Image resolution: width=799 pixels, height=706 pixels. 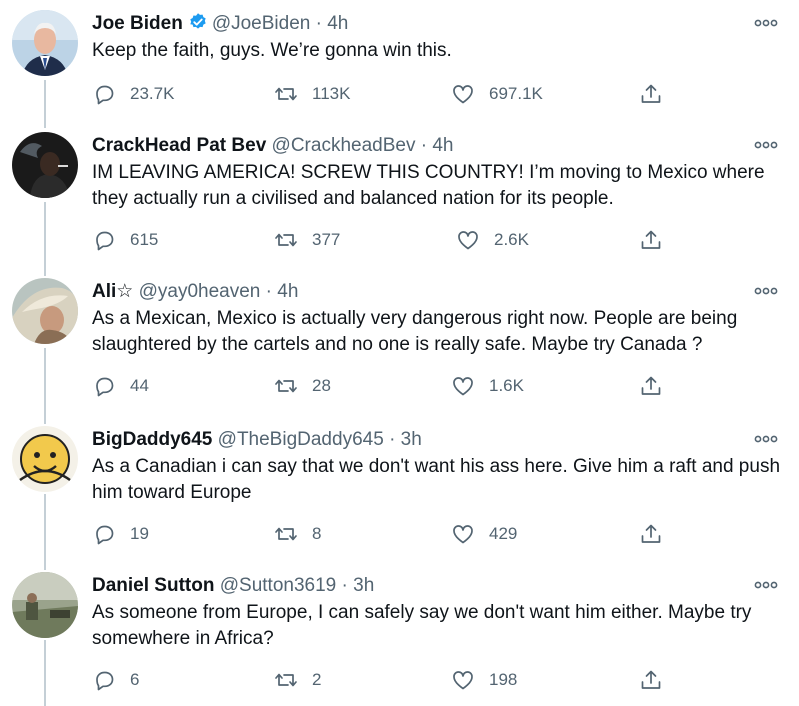 What do you see at coordinates (302, 386) in the screenshot?
I see `retweet-button: 28` at bounding box center [302, 386].